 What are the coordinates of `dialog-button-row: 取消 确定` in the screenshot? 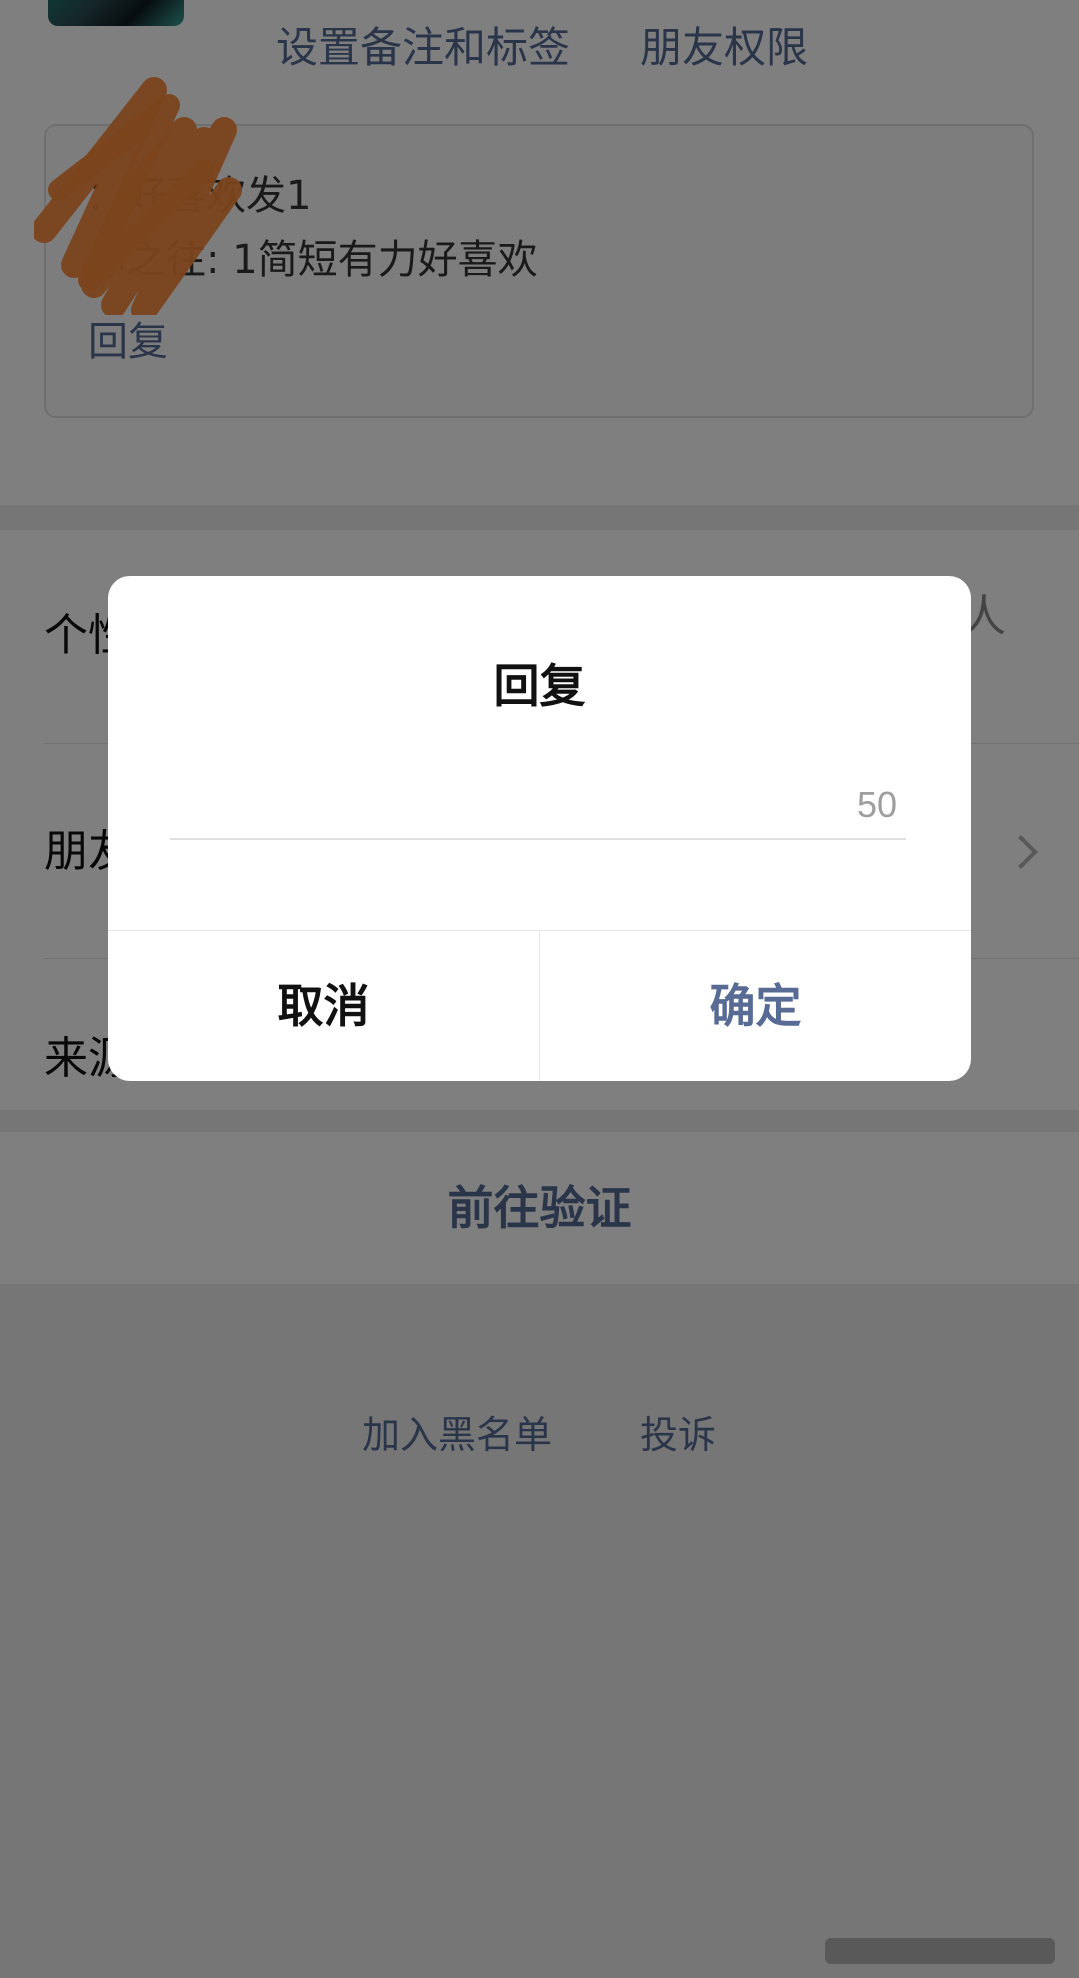 It's located at (539, 1005).